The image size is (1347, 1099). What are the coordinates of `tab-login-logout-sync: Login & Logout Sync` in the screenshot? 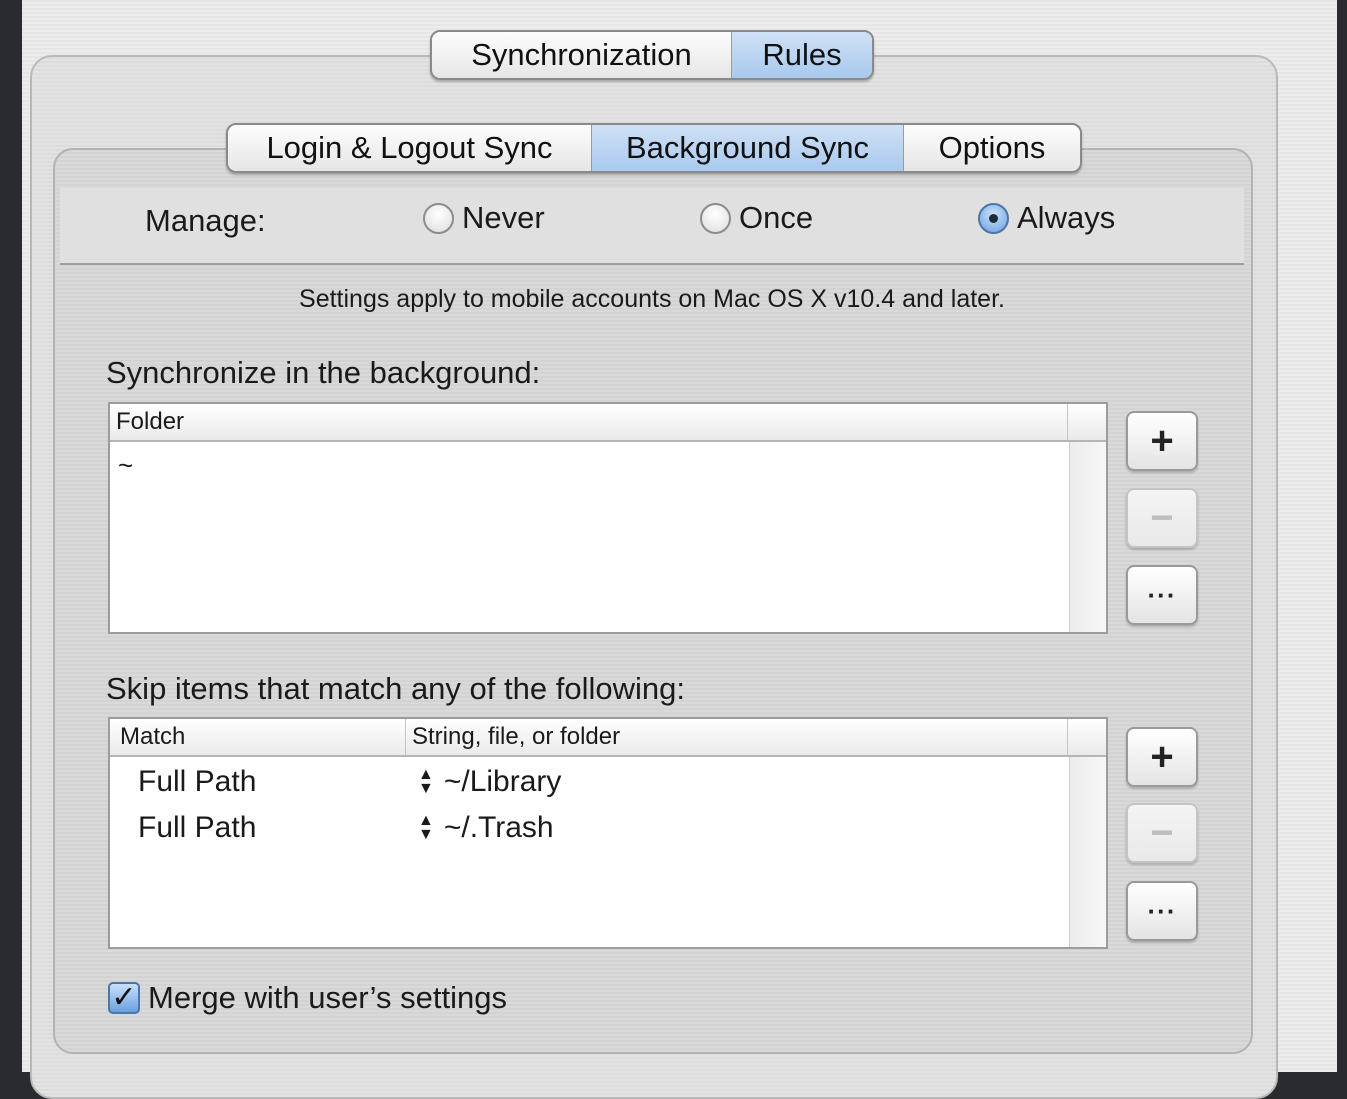 It's located at (410, 148).